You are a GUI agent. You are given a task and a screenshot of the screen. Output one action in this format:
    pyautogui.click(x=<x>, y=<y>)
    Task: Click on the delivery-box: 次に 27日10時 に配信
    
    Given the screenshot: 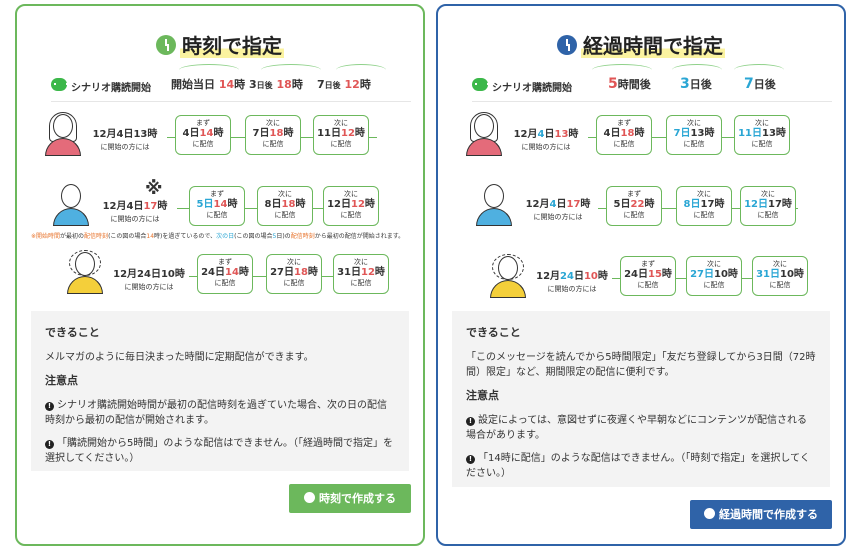 What is the action you would take?
    pyautogui.click(x=714, y=276)
    